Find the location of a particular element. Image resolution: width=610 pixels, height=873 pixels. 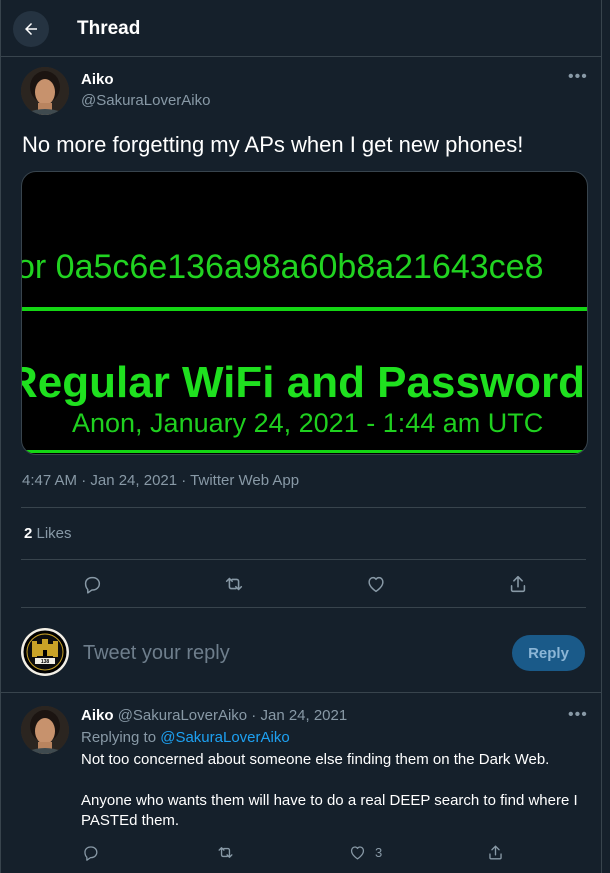

more-icon: ••• is located at coordinates (578, 77).